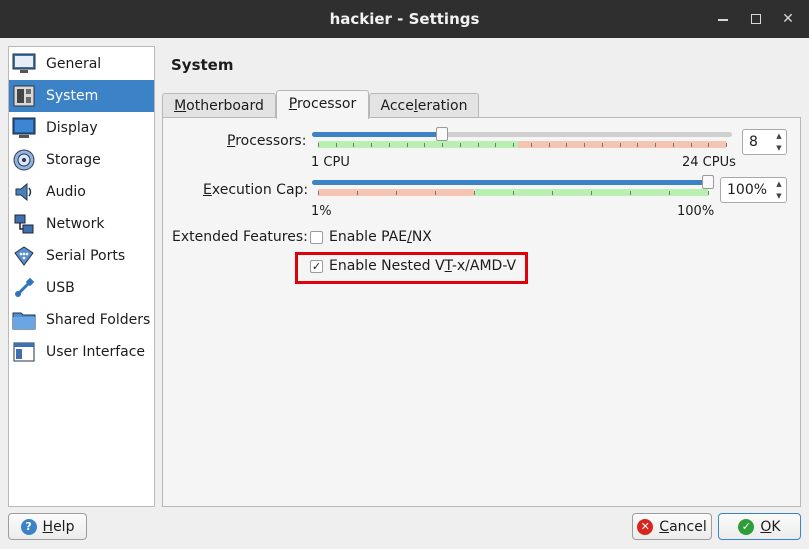  Describe the element at coordinates (756, 19) in the screenshot. I see `maximize-icon` at that location.